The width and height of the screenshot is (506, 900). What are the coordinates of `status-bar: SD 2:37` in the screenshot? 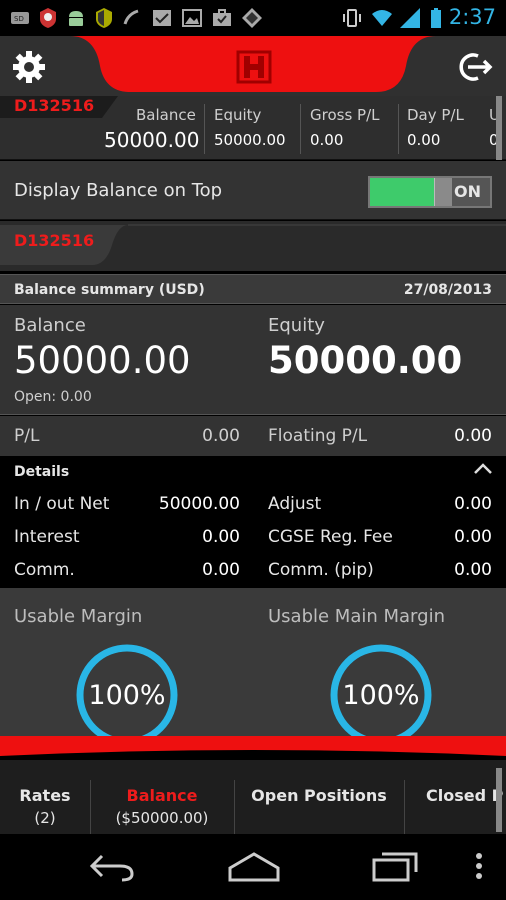 It's located at (253, 18).